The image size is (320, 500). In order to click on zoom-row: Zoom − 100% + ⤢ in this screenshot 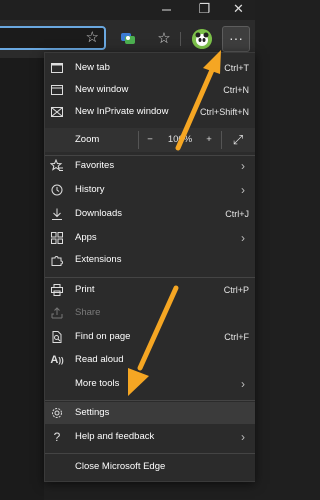, I will do `click(150, 140)`.